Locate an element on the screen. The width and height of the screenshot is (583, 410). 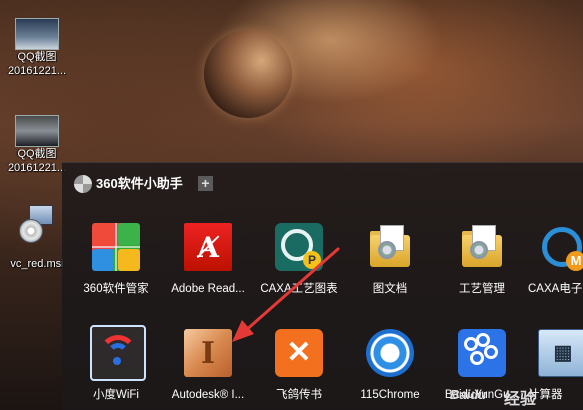
app-label: 360软件管家 is located at coordinates (116, 289).